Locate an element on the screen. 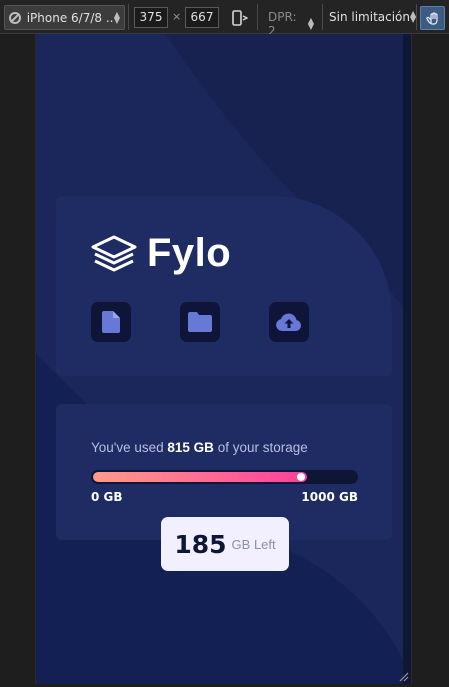  resize-handle-icon is located at coordinates (403, 676).